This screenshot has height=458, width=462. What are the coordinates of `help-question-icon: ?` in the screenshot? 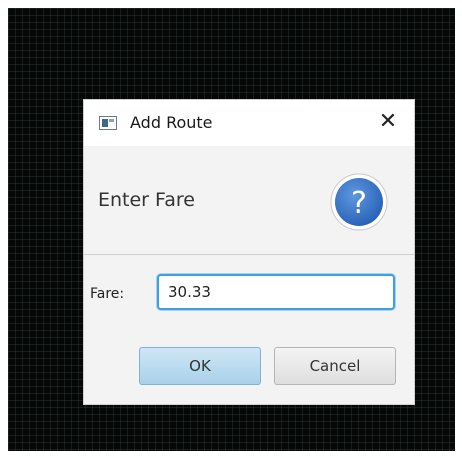 It's located at (359, 202).